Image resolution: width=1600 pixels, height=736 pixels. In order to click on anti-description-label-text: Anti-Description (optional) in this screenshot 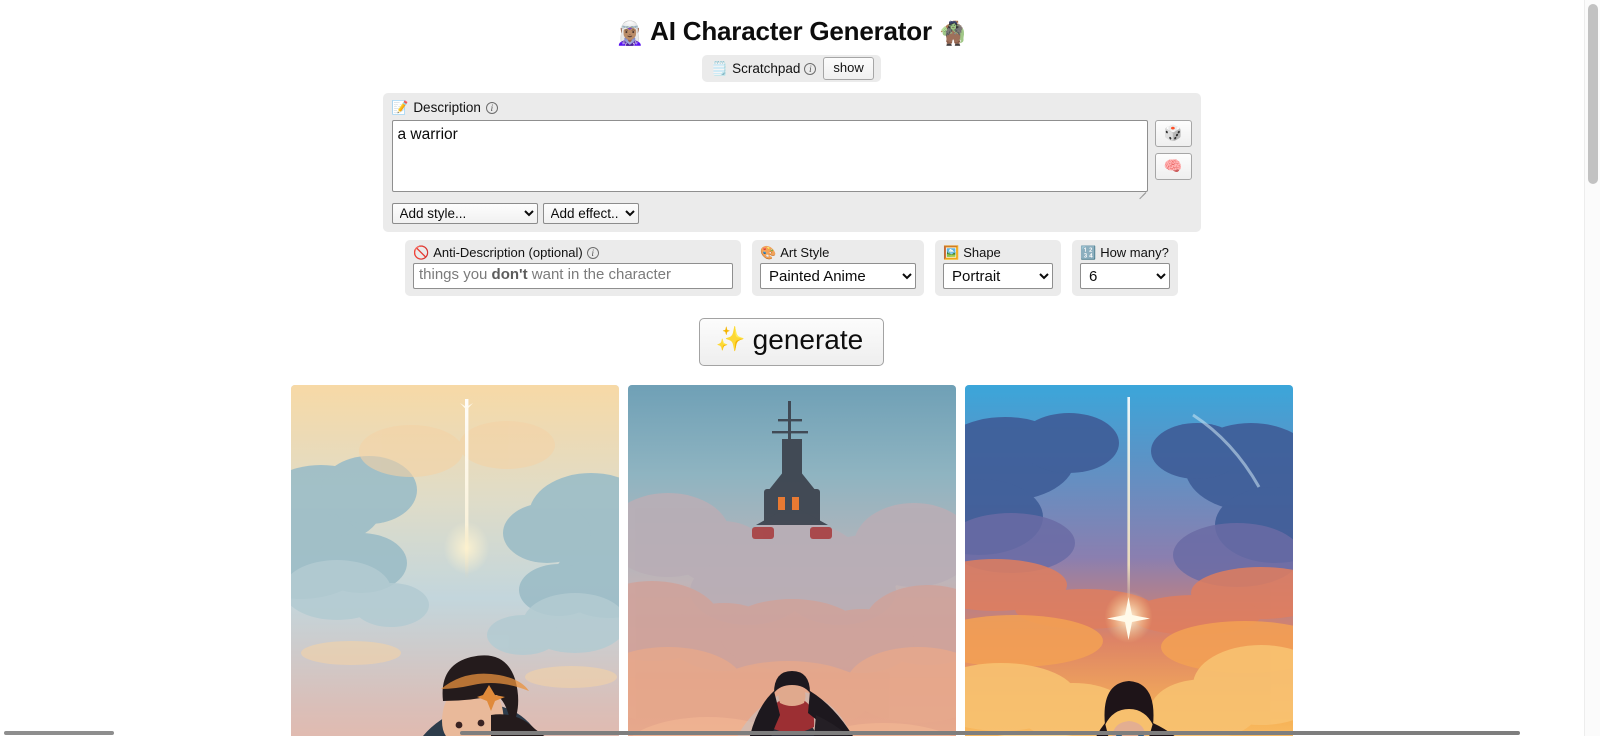, I will do `click(508, 252)`.